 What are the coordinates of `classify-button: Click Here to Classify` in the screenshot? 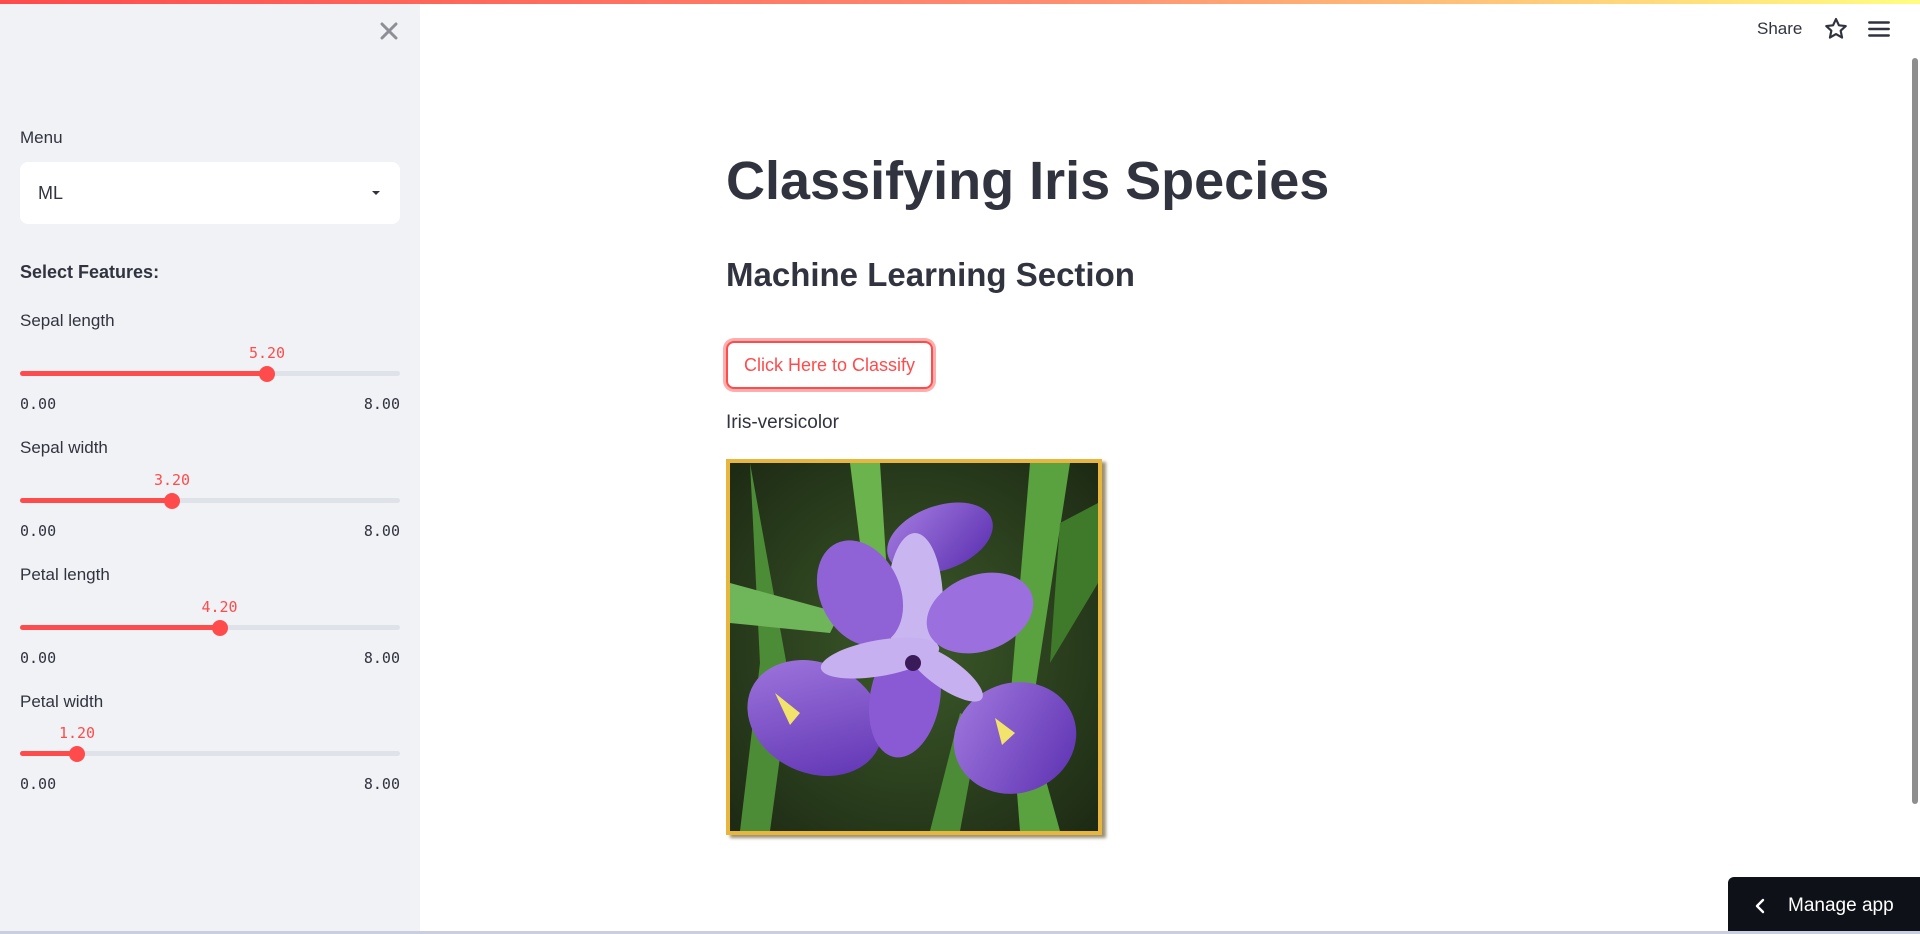 It's located at (830, 365).